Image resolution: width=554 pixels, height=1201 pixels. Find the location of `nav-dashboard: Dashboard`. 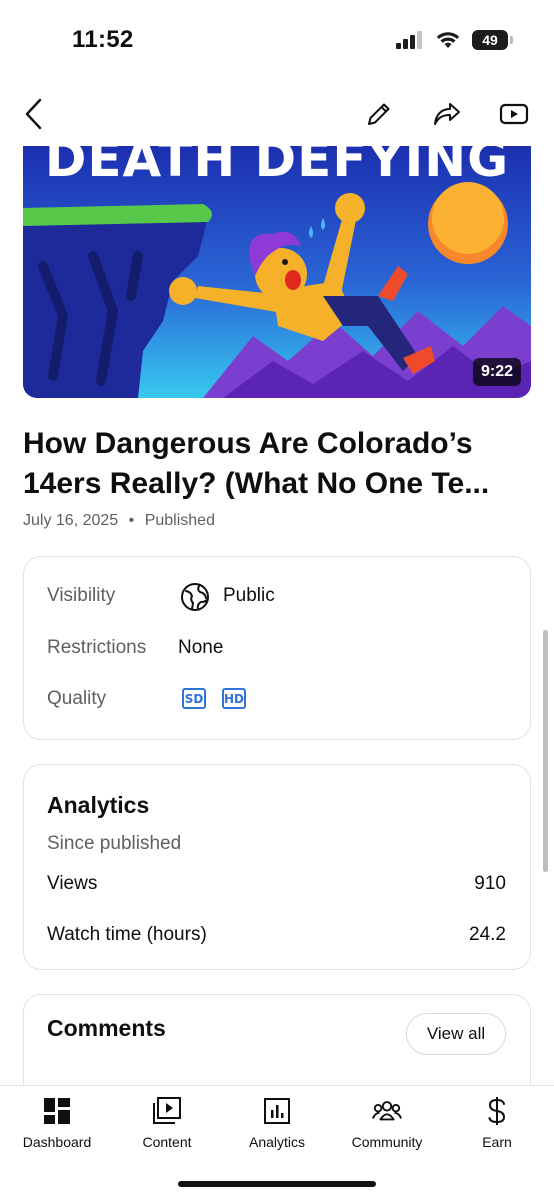

nav-dashboard: Dashboard is located at coordinates (57, 1123).